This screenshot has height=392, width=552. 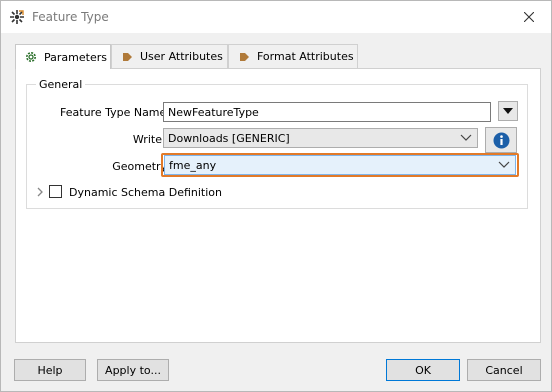 What do you see at coordinates (320, 138) in the screenshot?
I see `writer-select: Downloads [GENERIC]` at bounding box center [320, 138].